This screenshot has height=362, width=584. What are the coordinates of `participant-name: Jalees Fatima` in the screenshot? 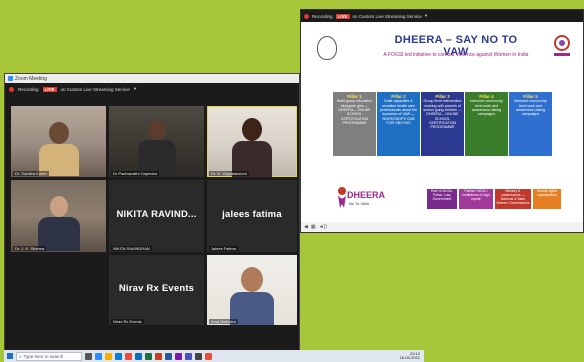 It's located at (223, 248).